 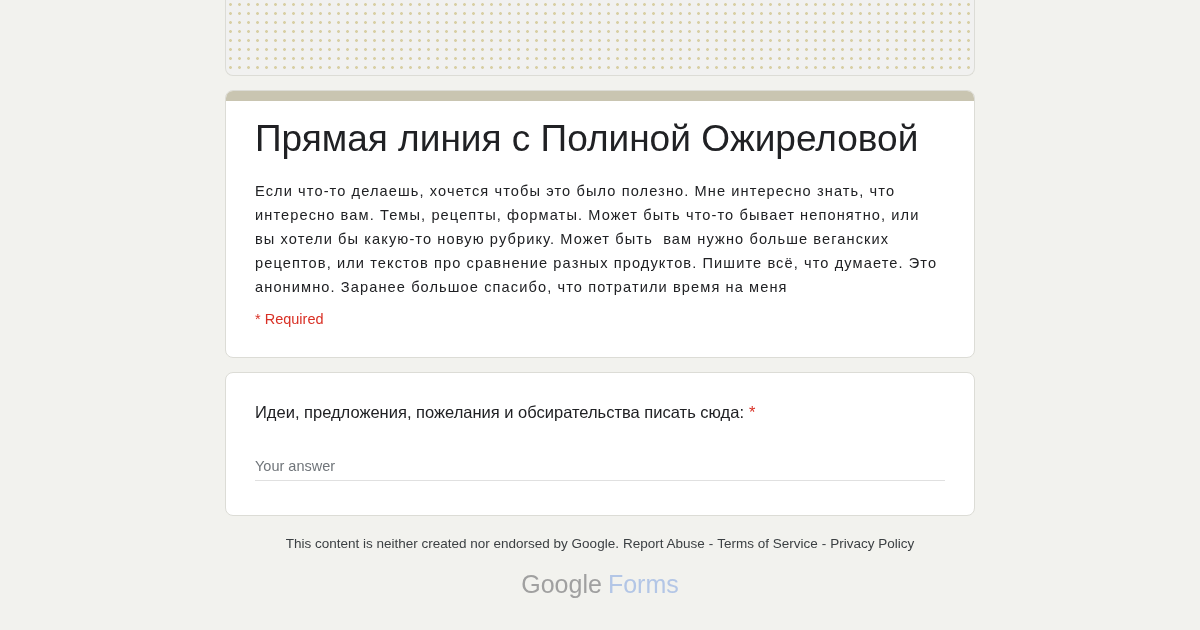 What do you see at coordinates (290, 319) in the screenshot?
I see `required-note: * Required` at bounding box center [290, 319].